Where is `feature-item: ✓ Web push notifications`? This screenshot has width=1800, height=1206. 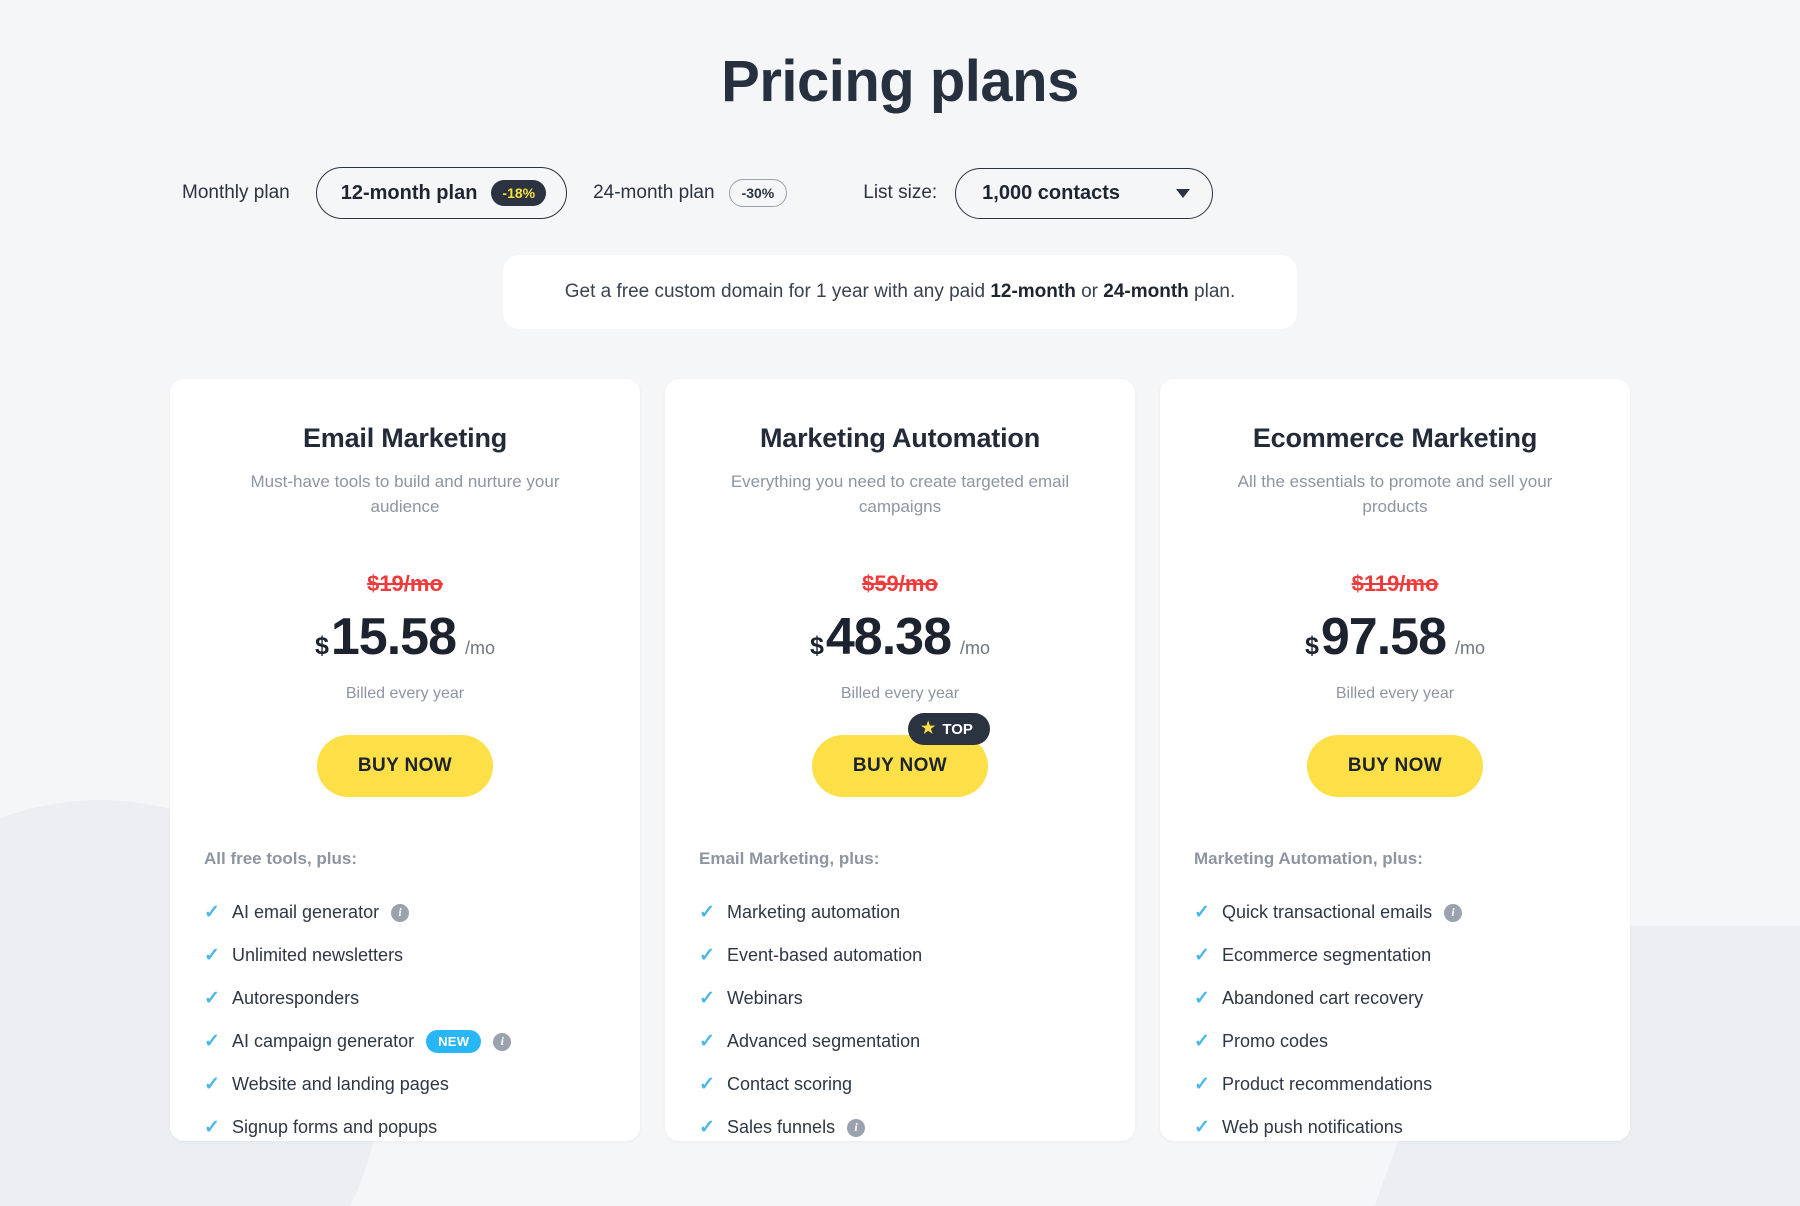 feature-item: ✓ Web push notifications is located at coordinates (1395, 1127).